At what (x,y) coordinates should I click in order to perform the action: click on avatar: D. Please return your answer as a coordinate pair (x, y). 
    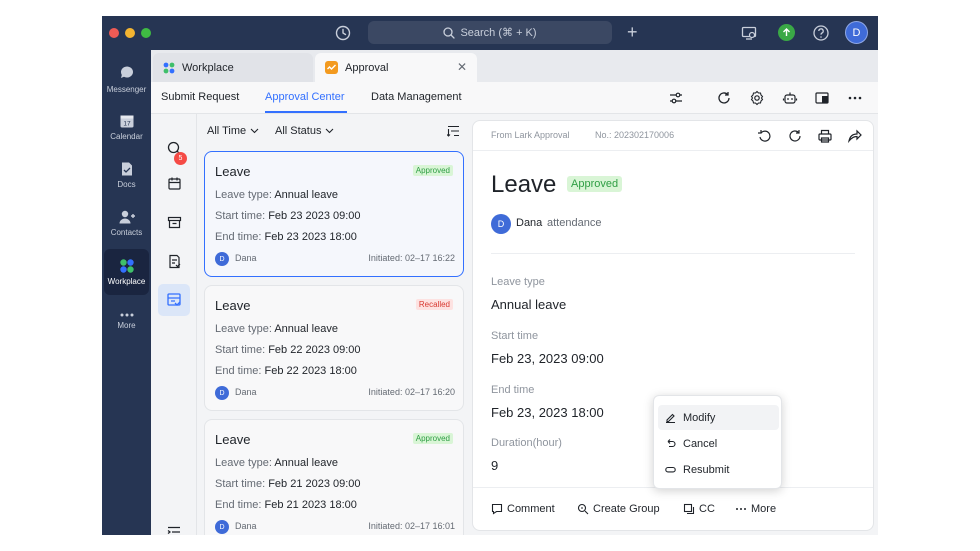
    Looking at the image, I should click on (222, 259).